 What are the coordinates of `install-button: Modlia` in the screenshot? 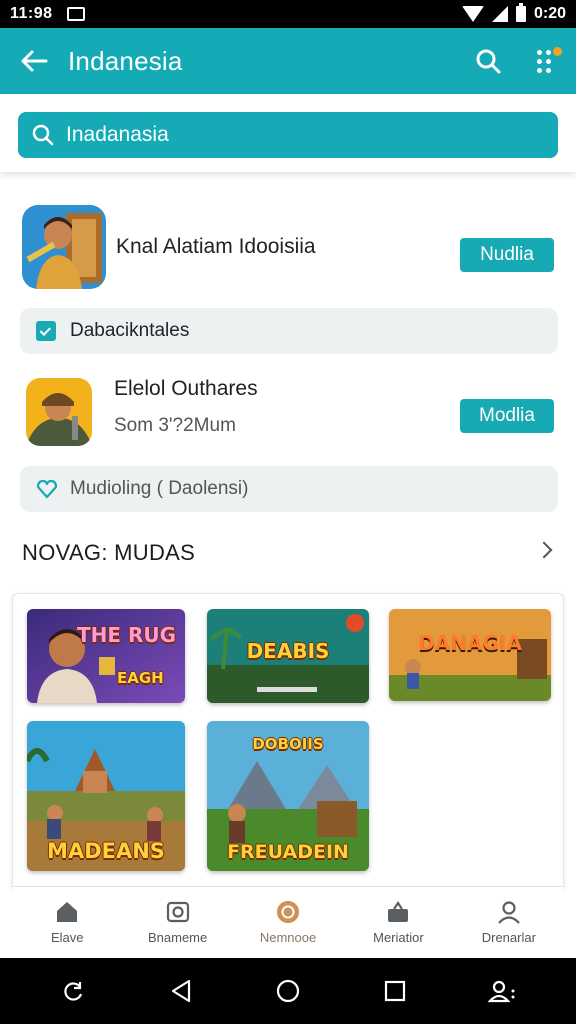 It's located at (507, 416).